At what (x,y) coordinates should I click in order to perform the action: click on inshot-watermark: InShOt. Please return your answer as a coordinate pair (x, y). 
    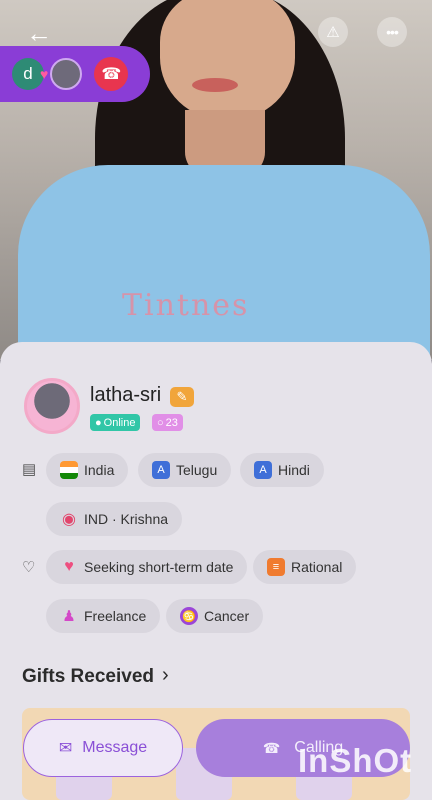
    Looking at the image, I should click on (355, 760).